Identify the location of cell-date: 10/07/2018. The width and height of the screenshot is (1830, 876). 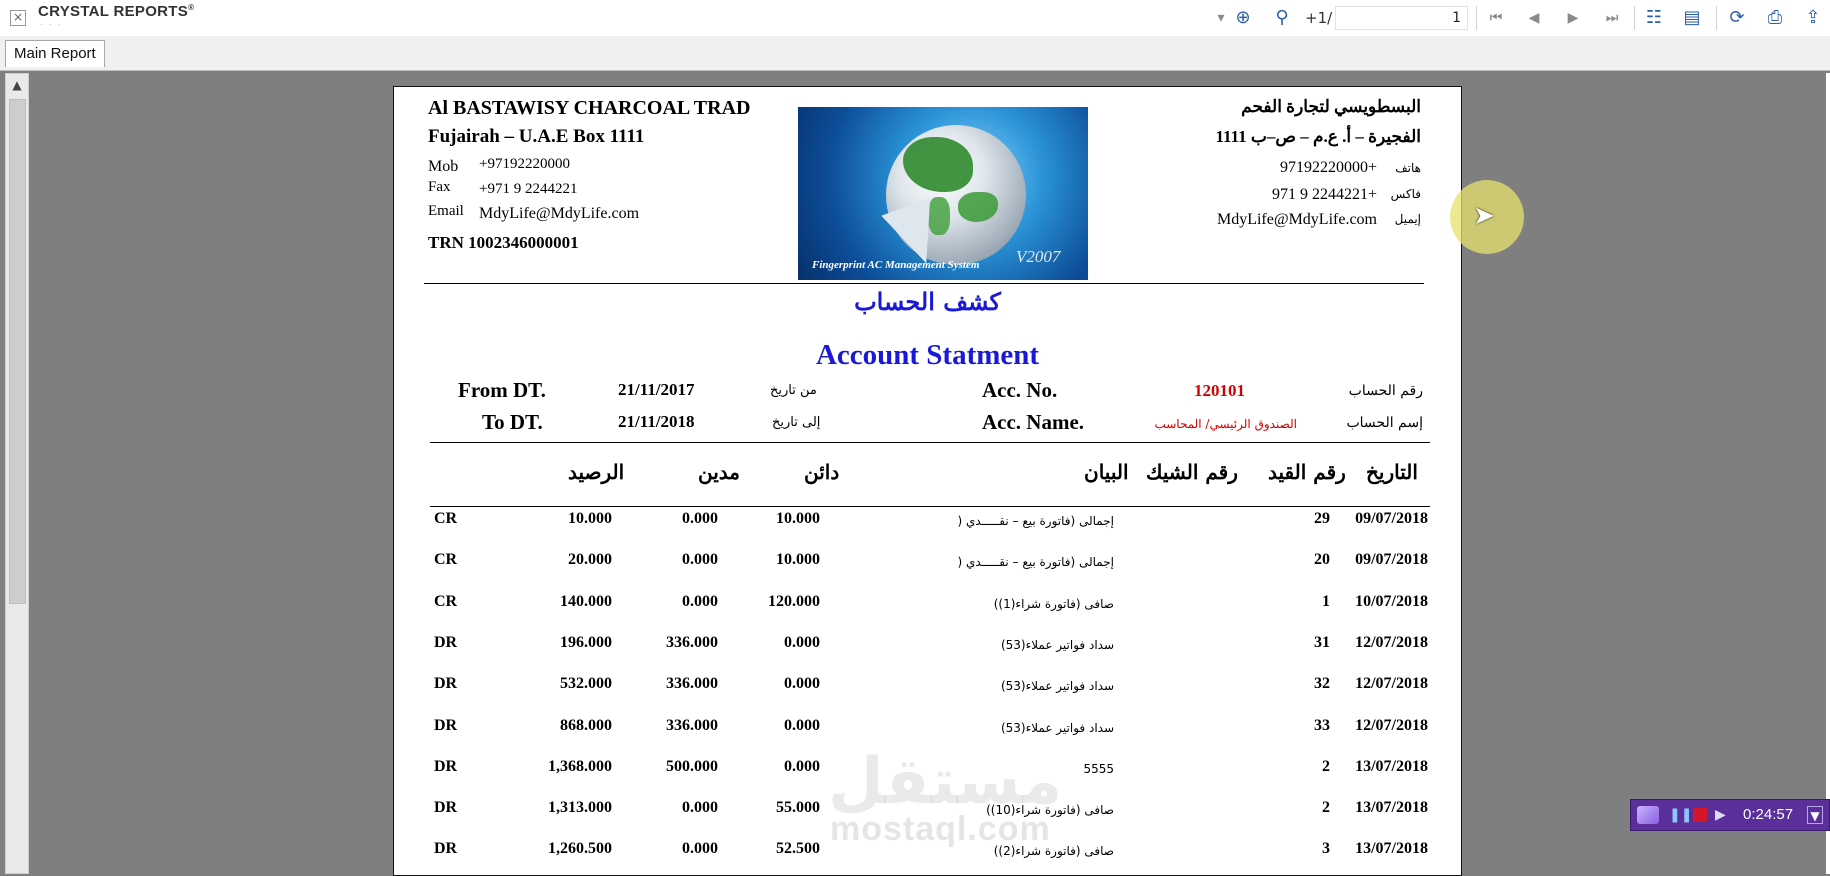
(1391, 601).